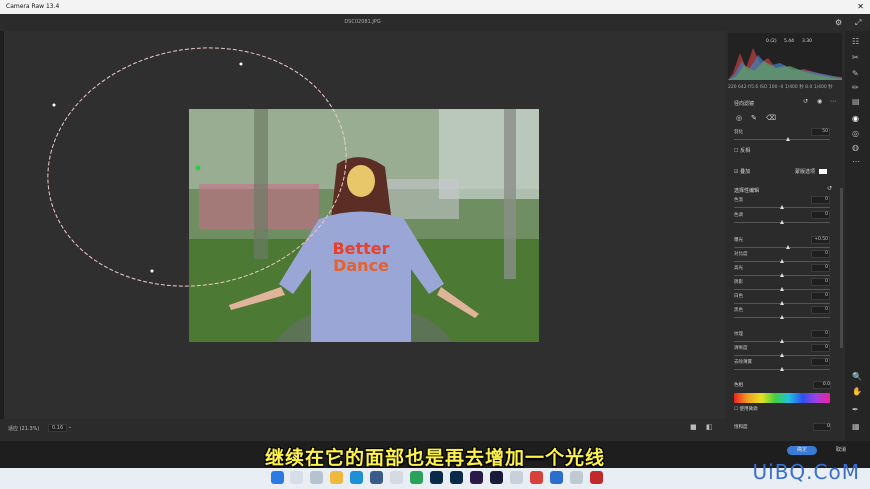 The width and height of the screenshot is (870, 489). Describe the element at coordinates (376, 477) in the screenshot. I see `store-icon` at that location.